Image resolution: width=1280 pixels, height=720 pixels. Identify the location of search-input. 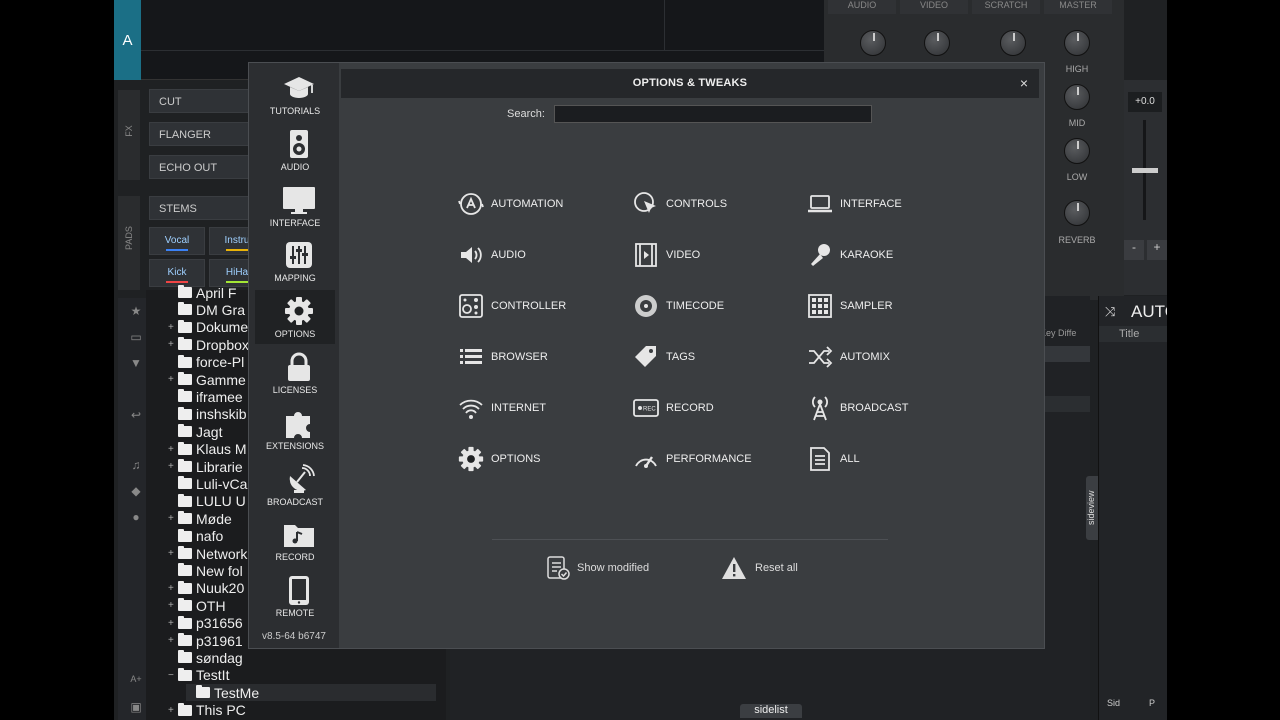
(713, 114).